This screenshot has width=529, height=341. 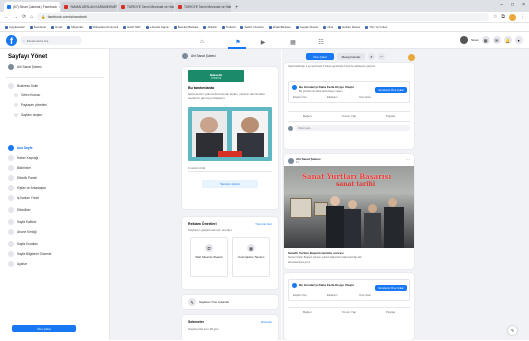 I want to click on sidebar-item-icon, so click(x=11, y=148).